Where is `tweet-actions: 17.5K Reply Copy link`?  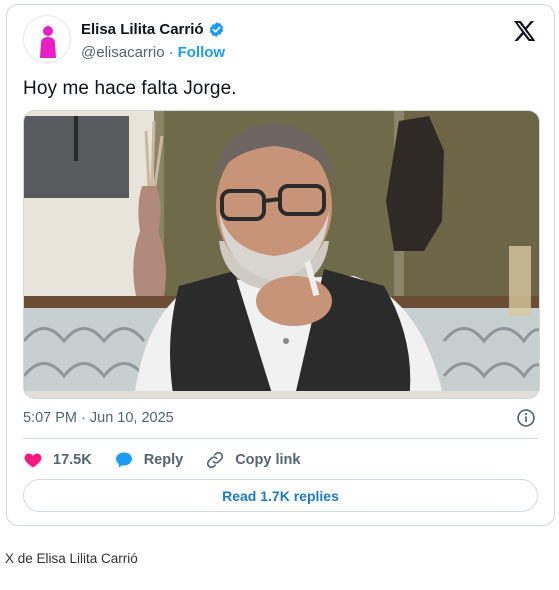 tweet-actions: 17.5K Reply Copy link is located at coordinates (172, 460).